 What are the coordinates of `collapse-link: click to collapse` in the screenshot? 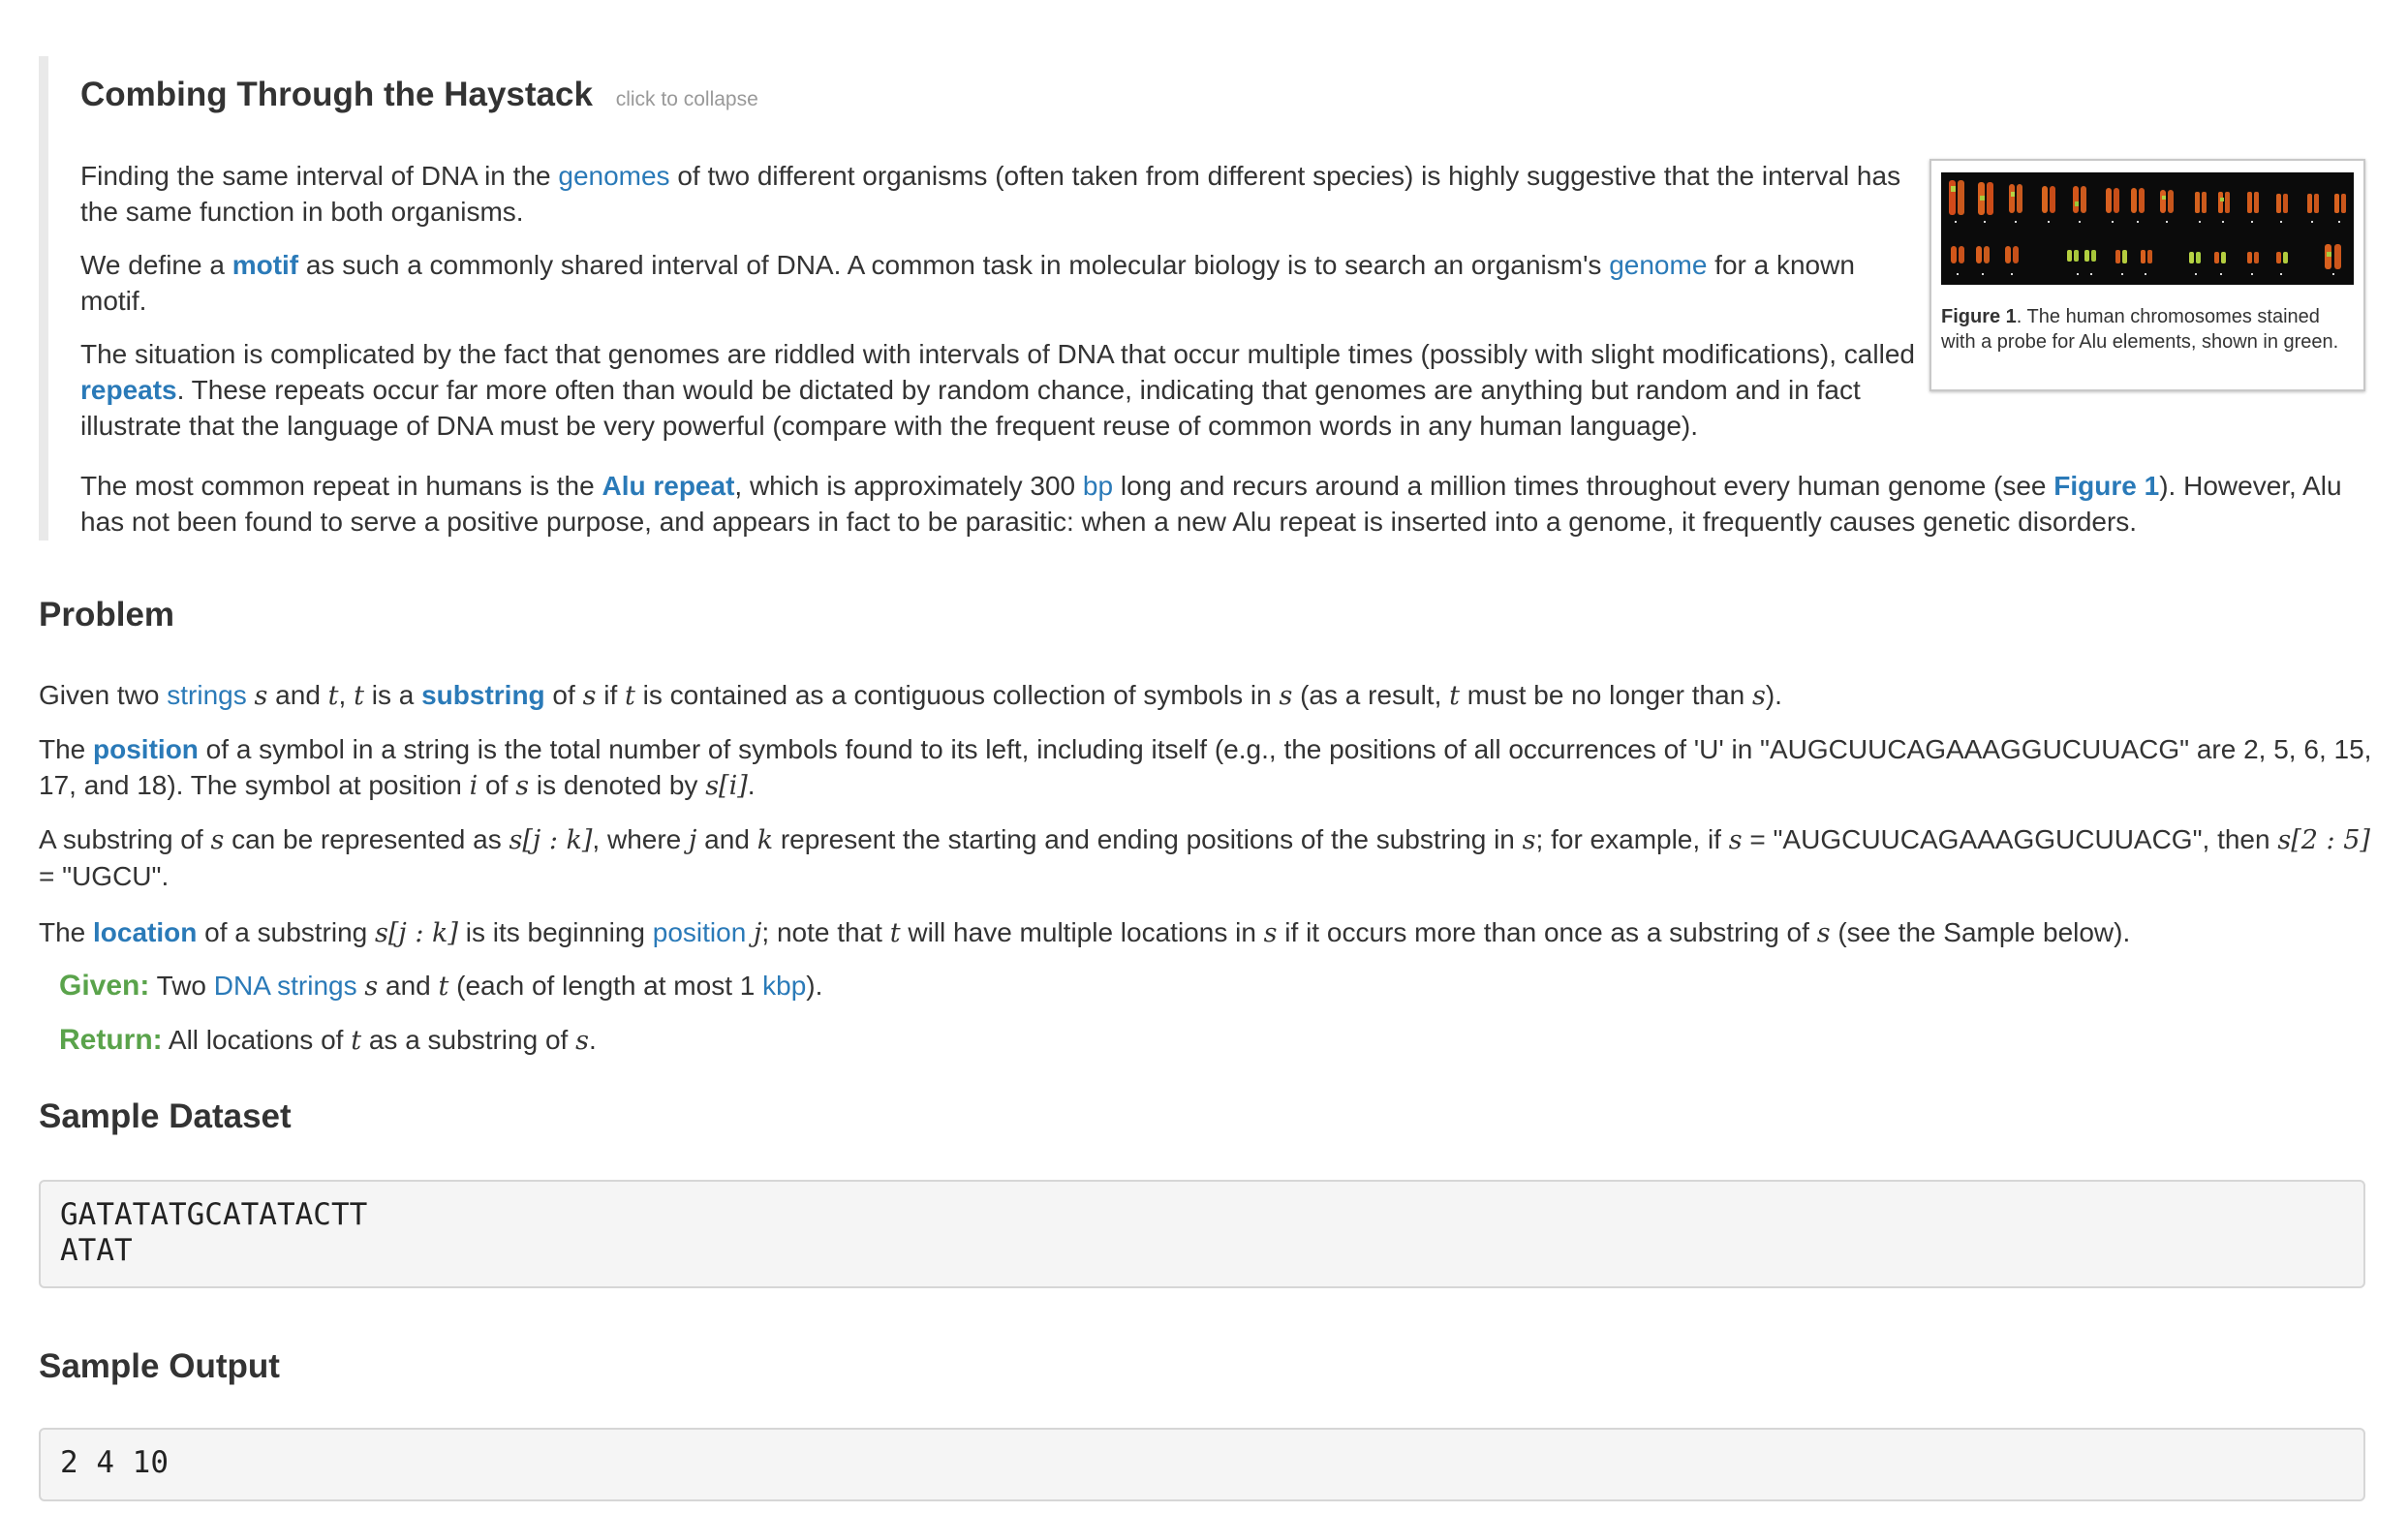 It's located at (687, 99).